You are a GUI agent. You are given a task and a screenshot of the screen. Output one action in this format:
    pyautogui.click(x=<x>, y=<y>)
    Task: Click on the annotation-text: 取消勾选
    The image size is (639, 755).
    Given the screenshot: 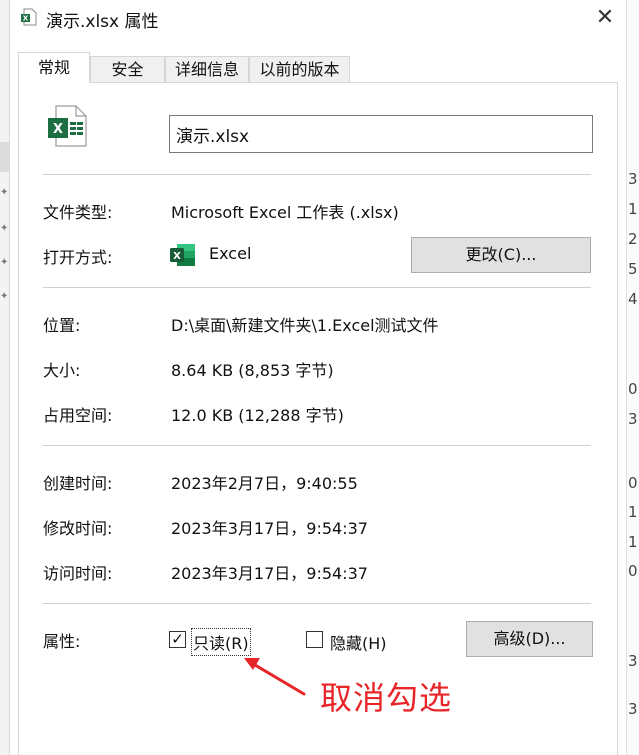 What is the action you would take?
    pyautogui.click(x=386, y=698)
    